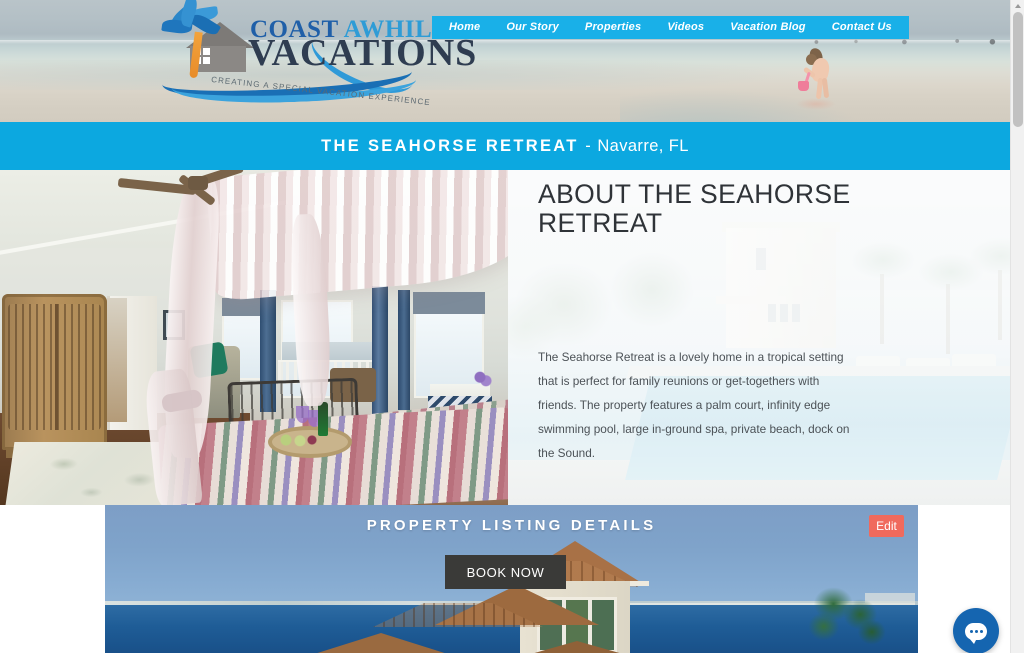 The height and width of the screenshot is (653, 1024). I want to click on house-roof-lower, so click(577, 647).